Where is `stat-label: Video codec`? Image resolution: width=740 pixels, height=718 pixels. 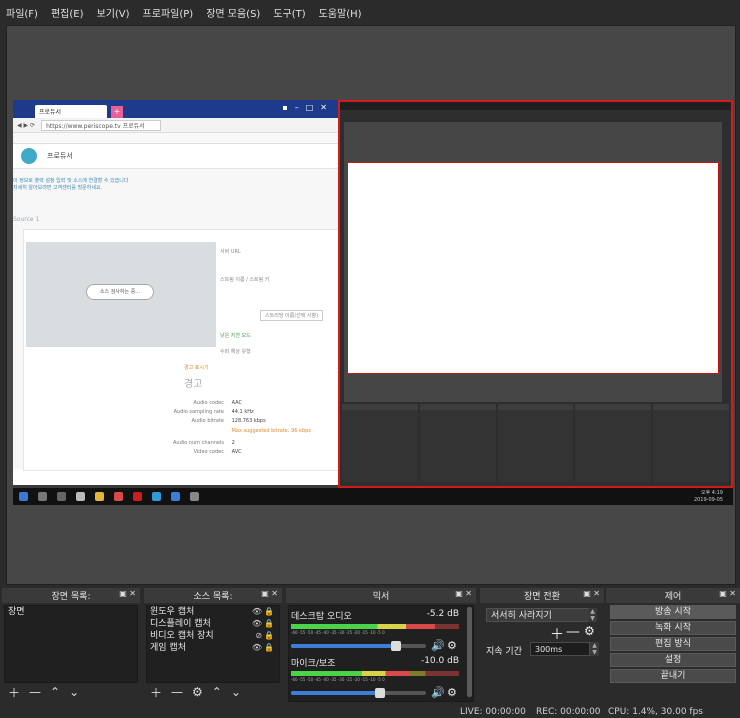 stat-label: Video codec is located at coordinates (208, 452).